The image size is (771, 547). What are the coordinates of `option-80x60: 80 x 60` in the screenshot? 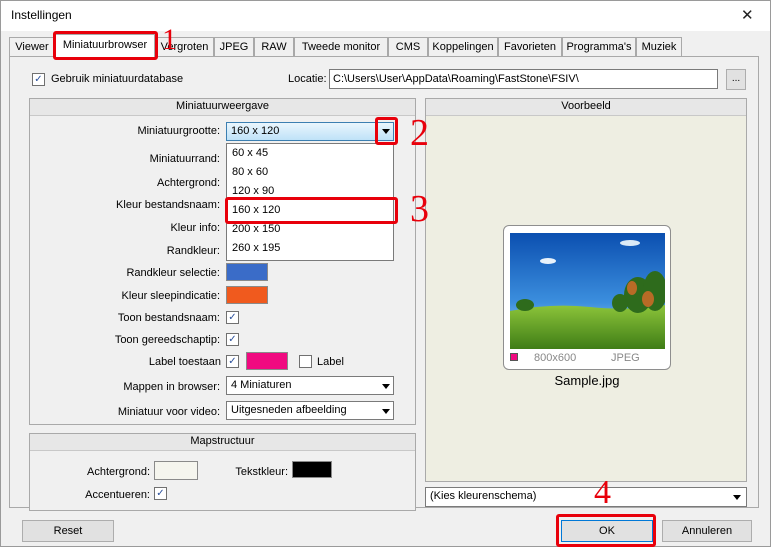 It's located at (310, 172).